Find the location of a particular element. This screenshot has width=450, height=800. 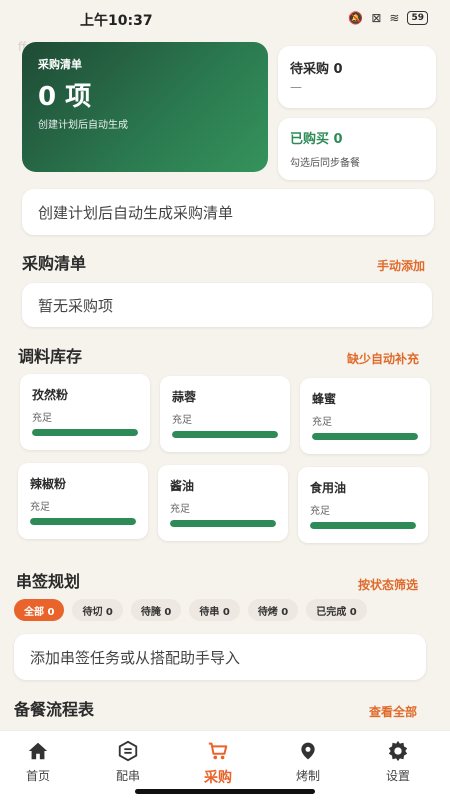

status-filter-chips: 全部 0 待切 0 待腌 0 待串 0 待烤 0 已完成 0 is located at coordinates (190, 610).